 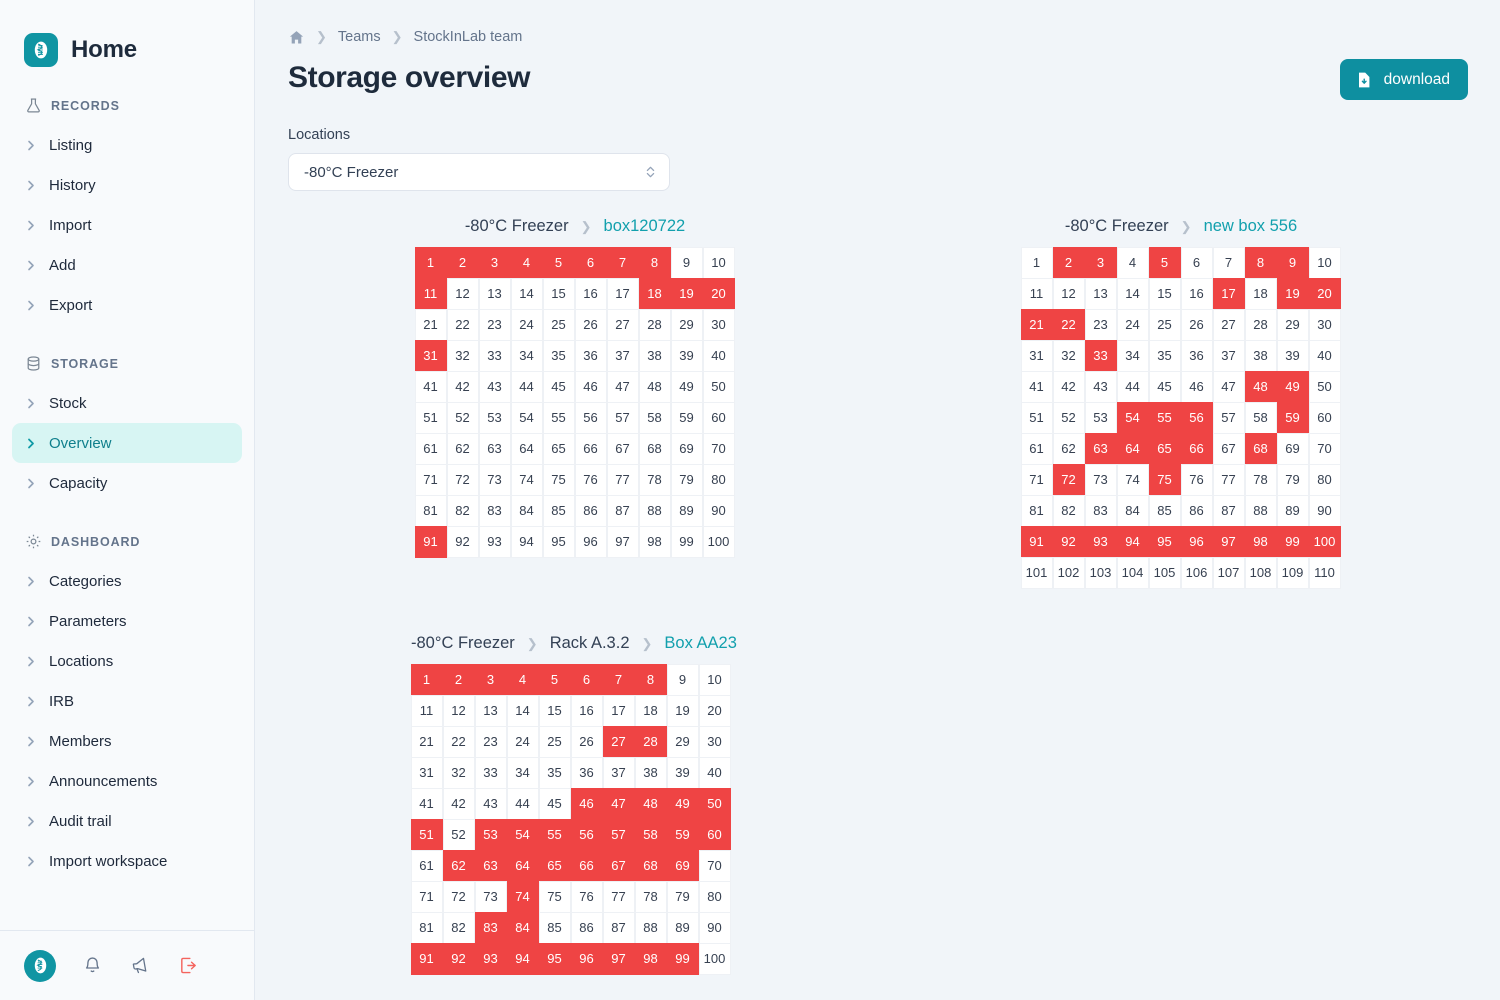 What do you see at coordinates (430, 386) in the screenshot?
I see `storage-cell: 41` at bounding box center [430, 386].